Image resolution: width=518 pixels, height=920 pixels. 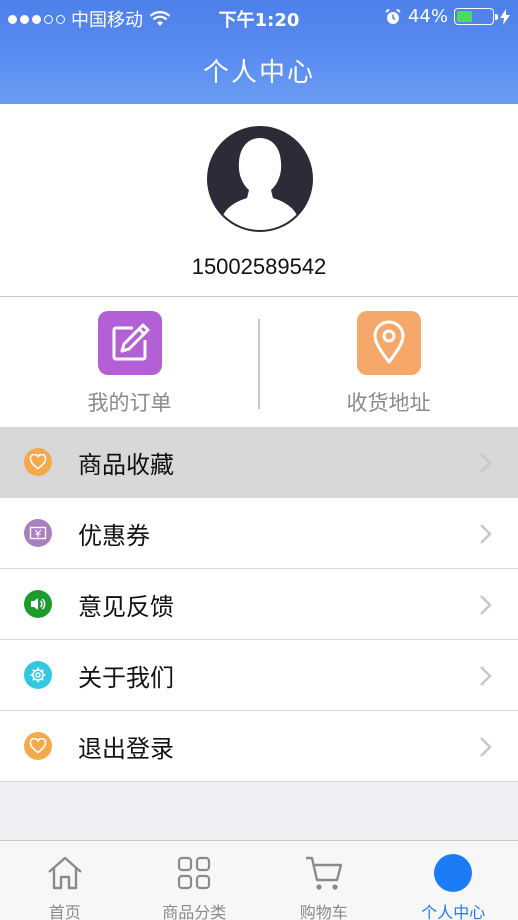 What do you see at coordinates (323, 873) in the screenshot?
I see `cart-icon` at bounding box center [323, 873].